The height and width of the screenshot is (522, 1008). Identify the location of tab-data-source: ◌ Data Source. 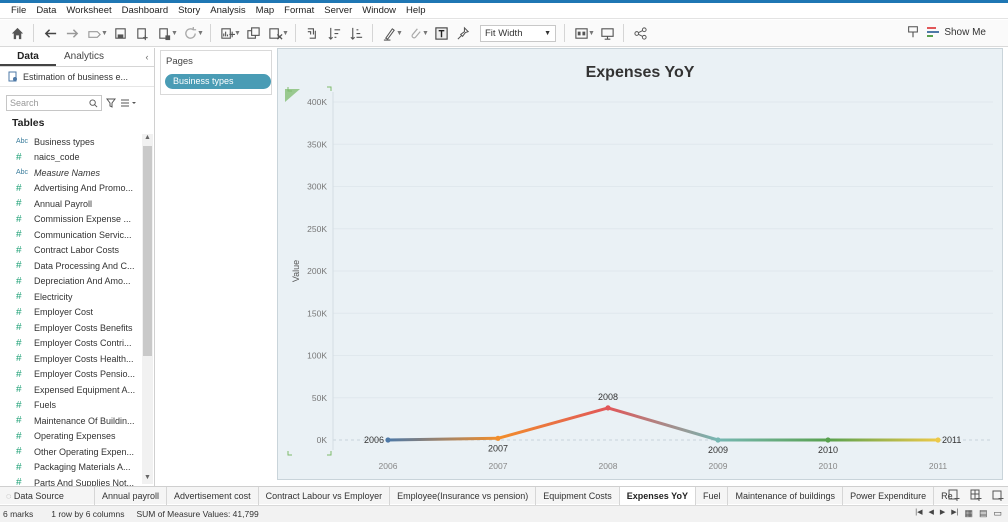
(47, 495).